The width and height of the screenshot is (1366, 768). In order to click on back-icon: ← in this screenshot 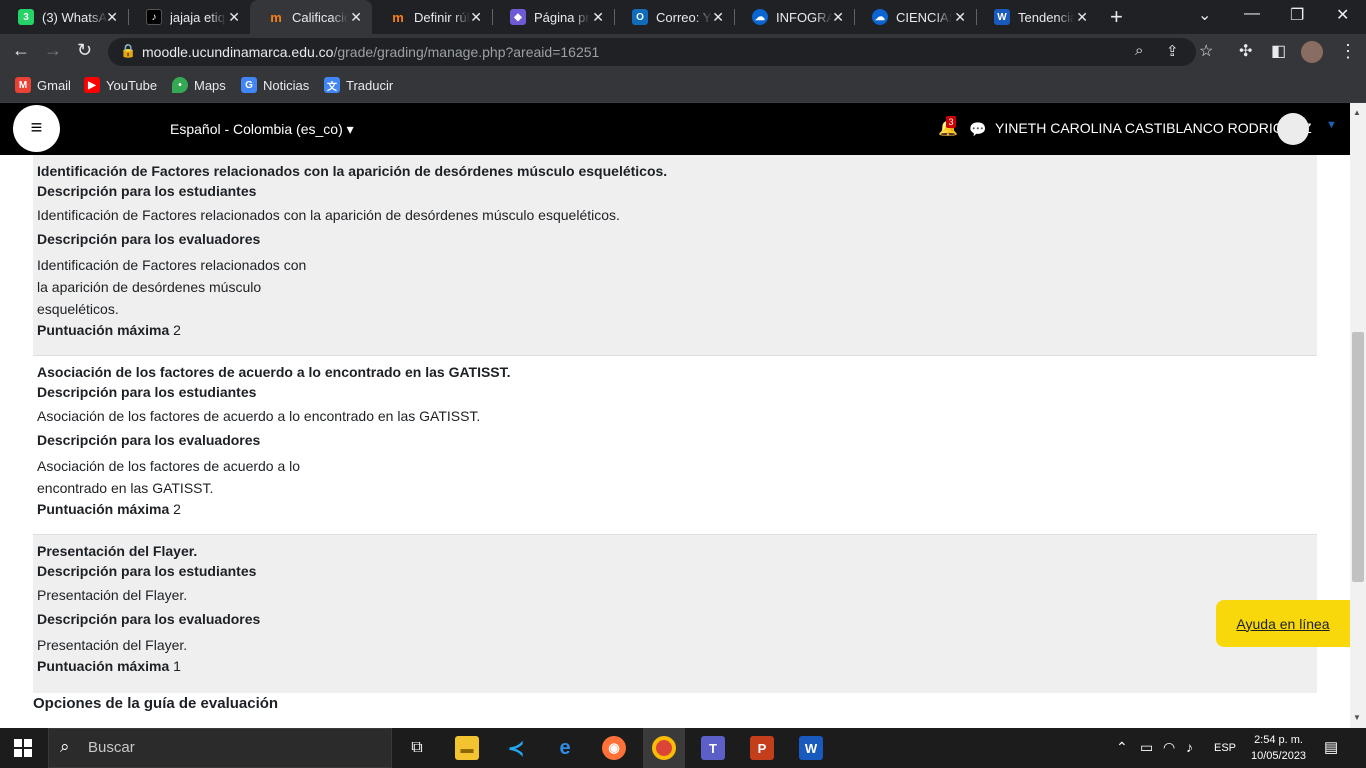, I will do `click(21, 50)`.